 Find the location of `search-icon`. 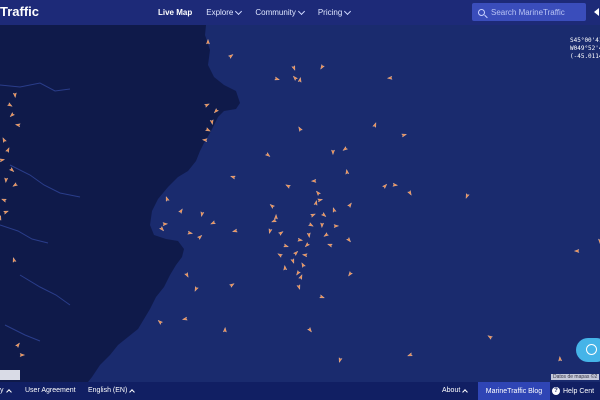

search-icon is located at coordinates (481, 12).